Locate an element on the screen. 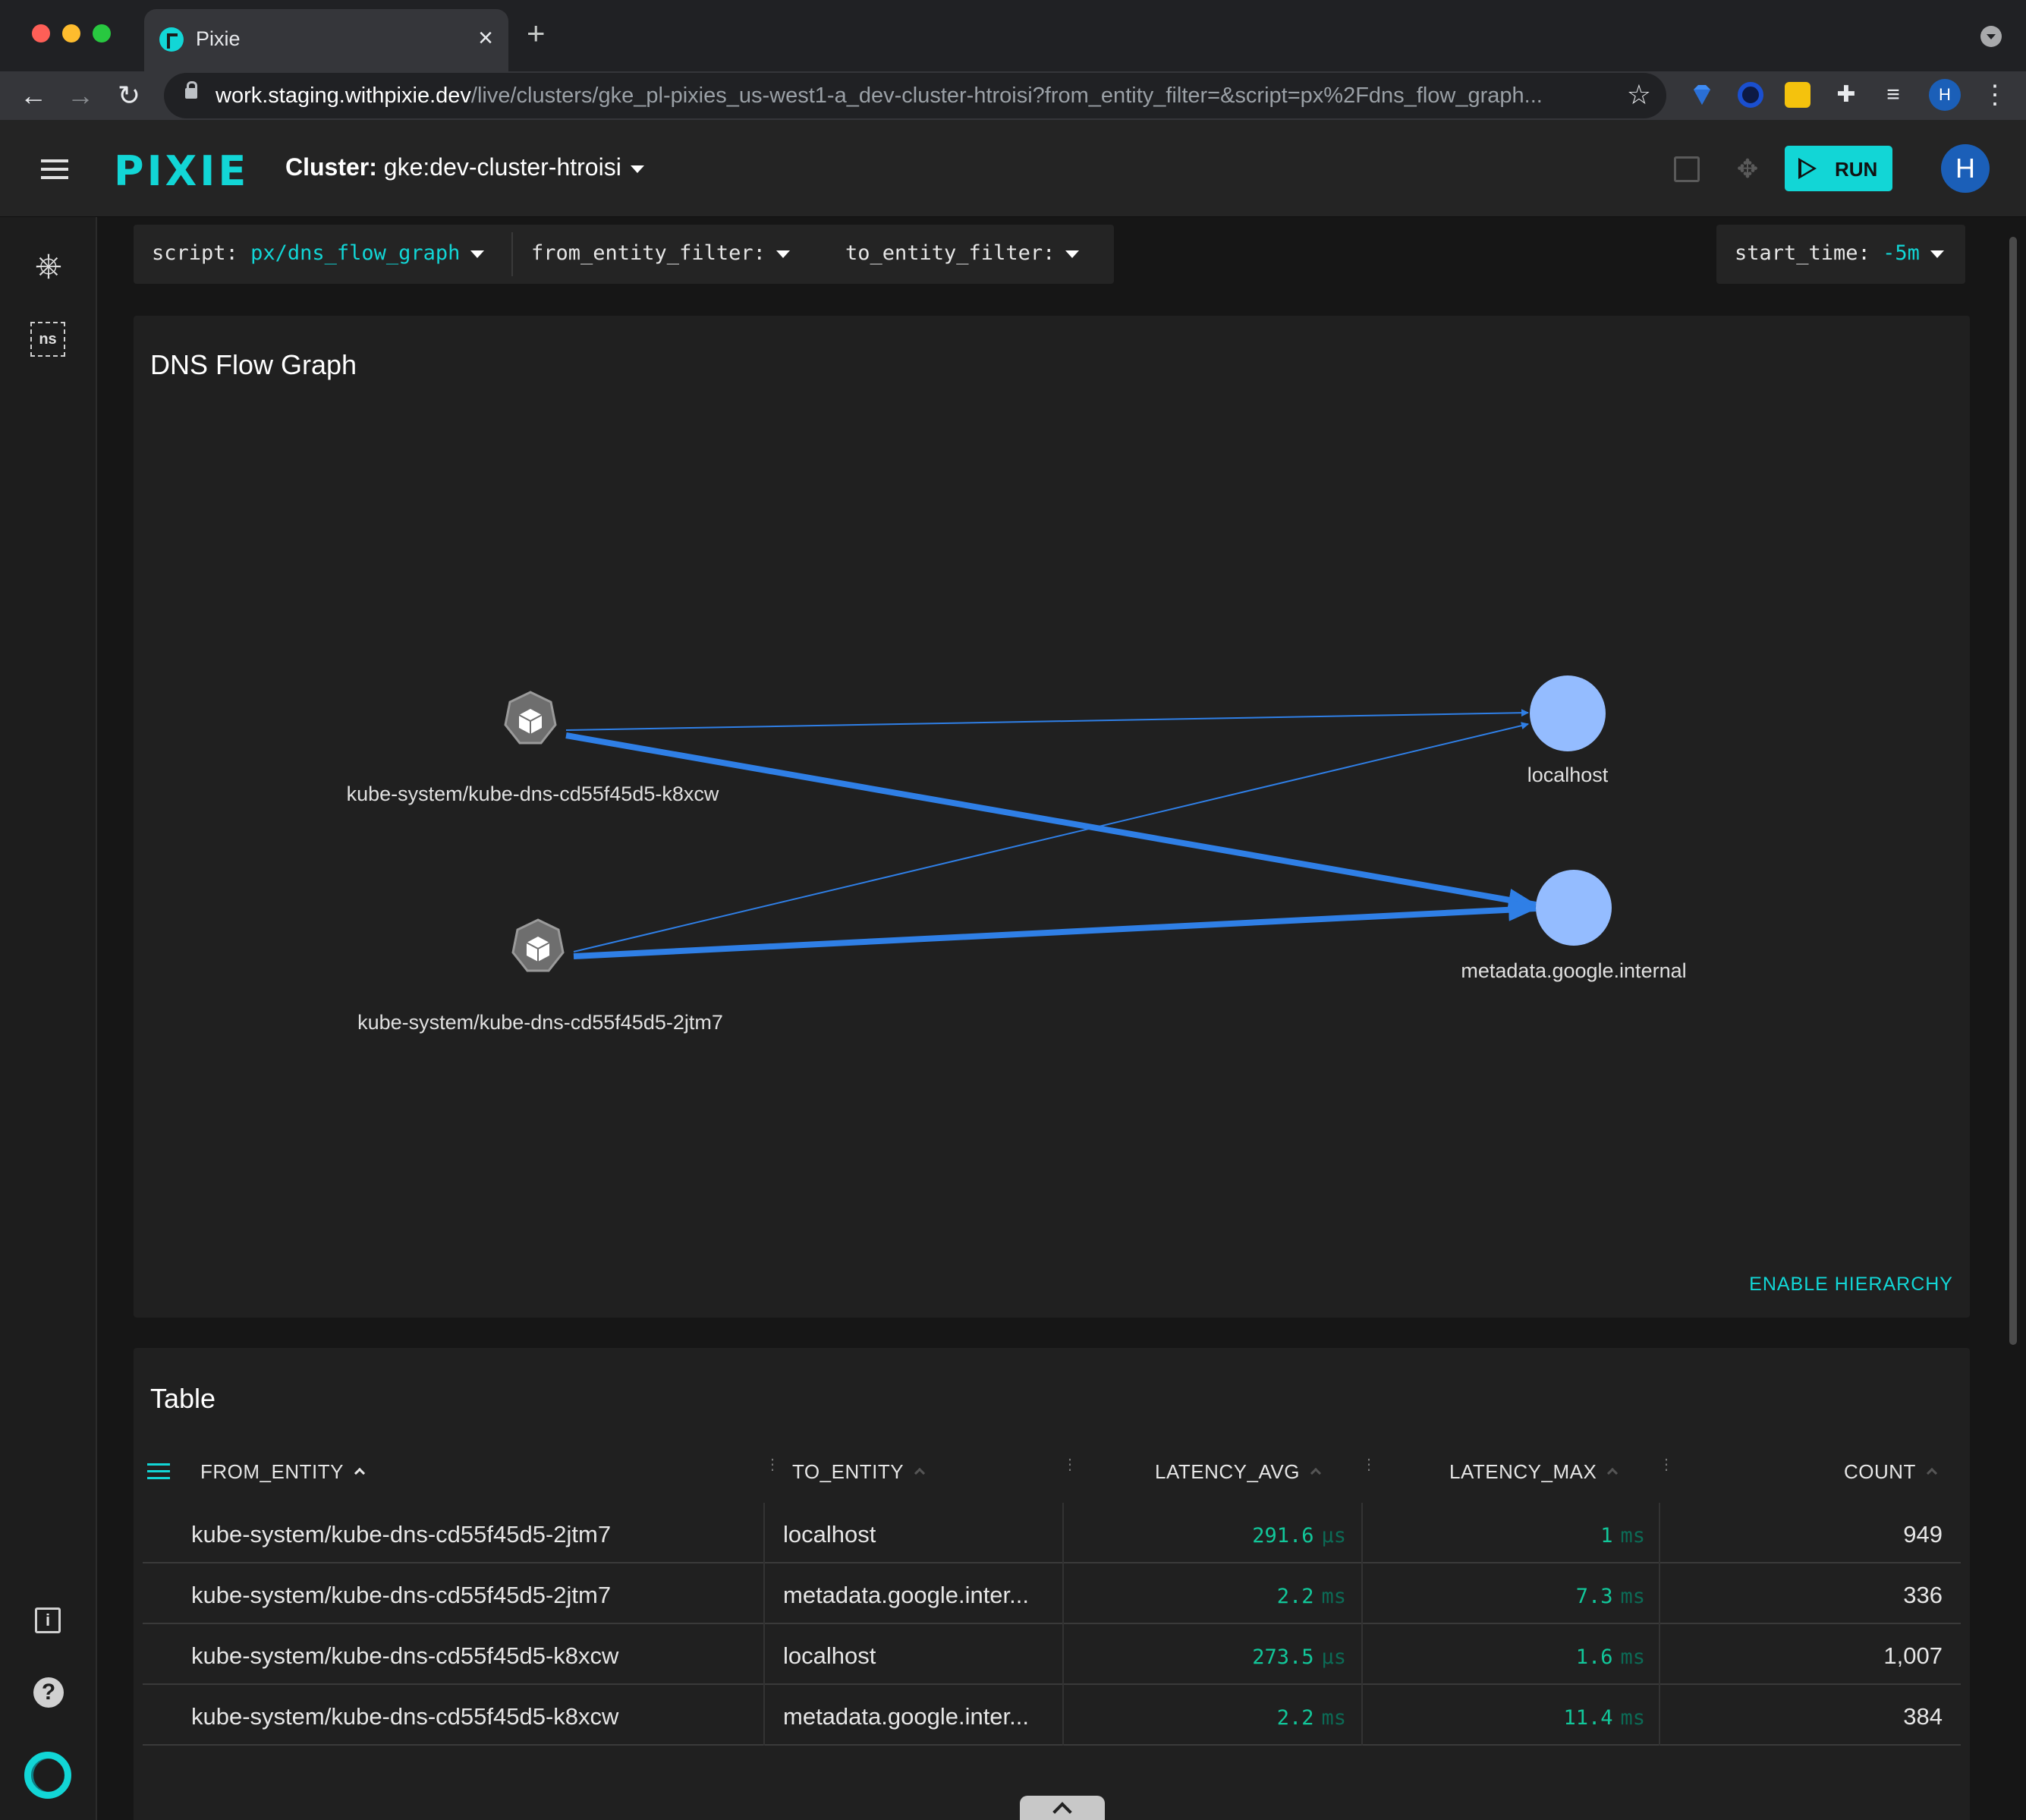  back-arrow-icon: ← is located at coordinates (34, 95).